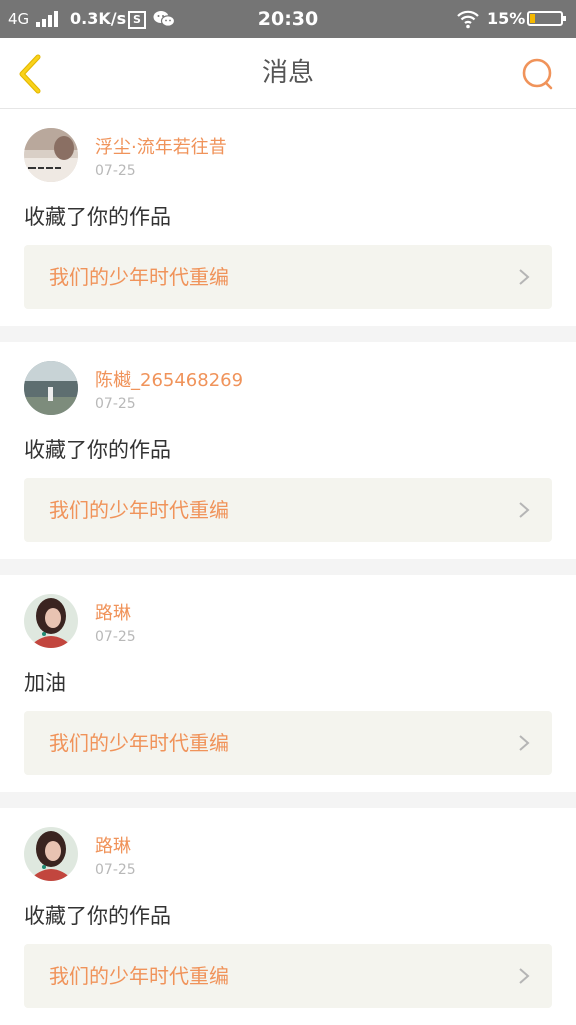 Image resolution: width=576 pixels, height=1025 pixels. What do you see at coordinates (506, 18) in the screenshot?
I see `battery-percent: 15%` at bounding box center [506, 18].